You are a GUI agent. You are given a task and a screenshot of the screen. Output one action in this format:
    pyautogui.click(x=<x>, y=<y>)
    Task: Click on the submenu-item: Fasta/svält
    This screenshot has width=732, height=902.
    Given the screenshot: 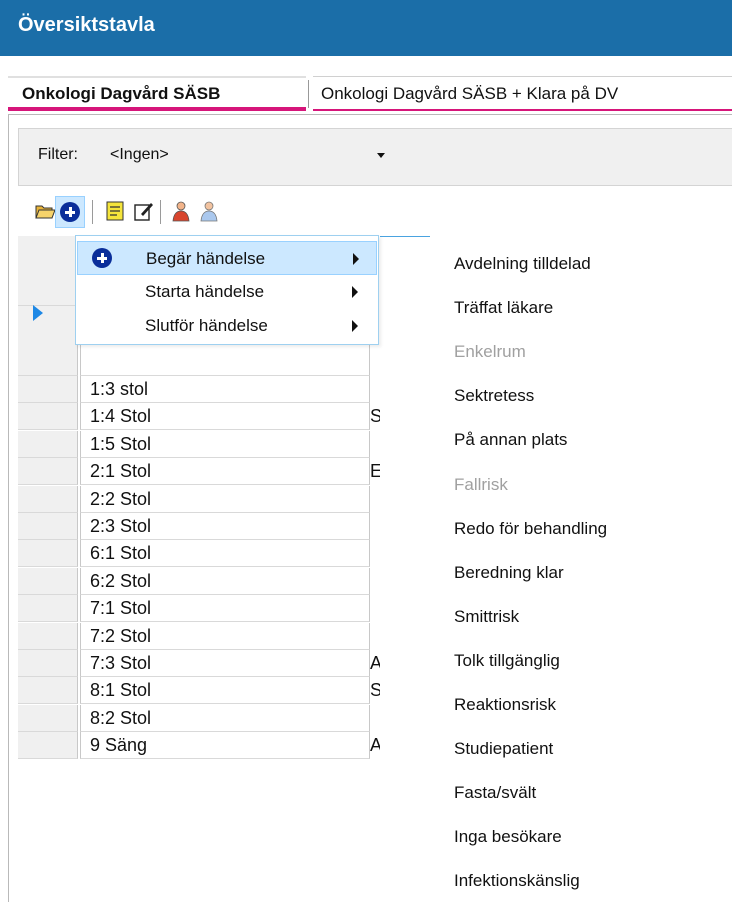 What is the action you would take?
    pyautogui.click(x=495, y=793)
    